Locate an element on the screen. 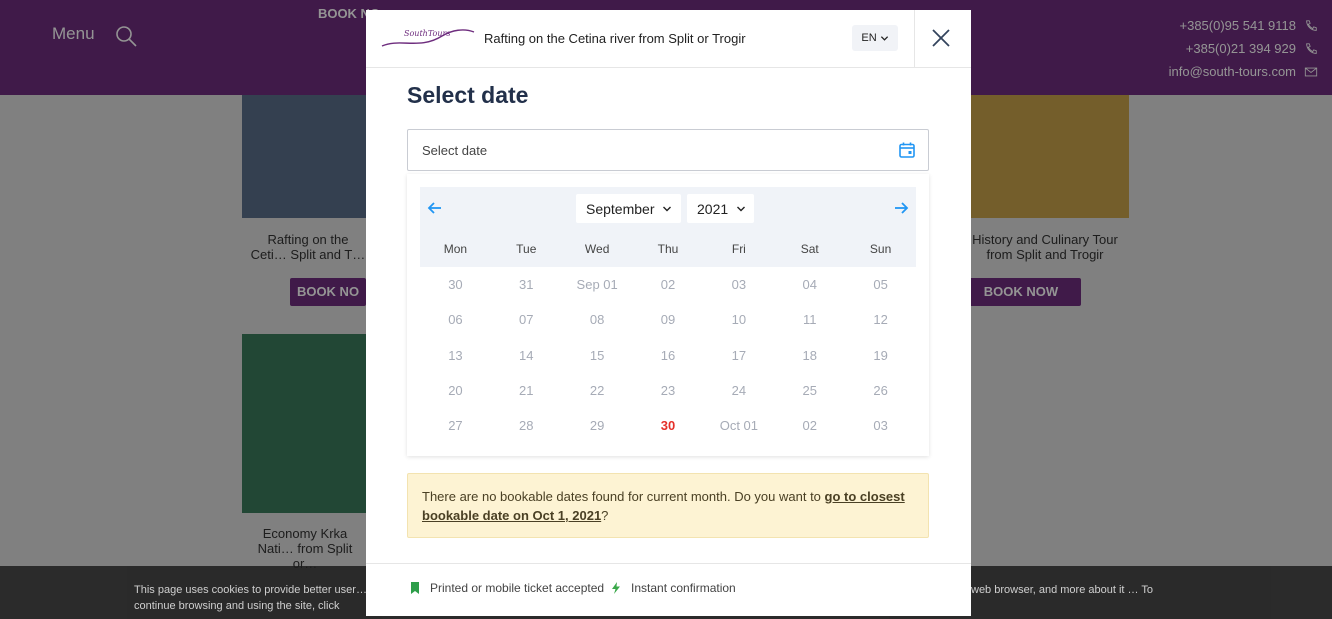 The width and height of the screenshot is (1332, 619). weekday-label: Sun is located at coordinates (880, 249).